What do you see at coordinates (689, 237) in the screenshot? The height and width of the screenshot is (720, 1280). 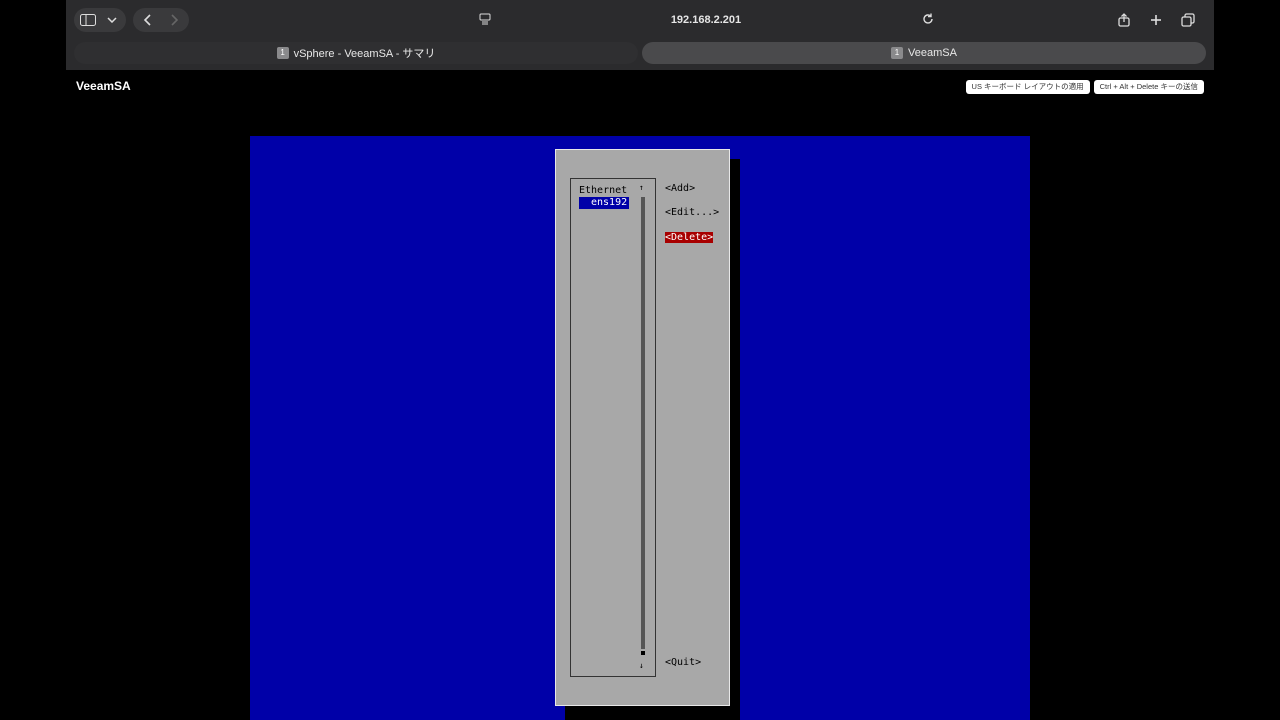 I see `delete-button: <Delete>` at bounding box center [689, 237].